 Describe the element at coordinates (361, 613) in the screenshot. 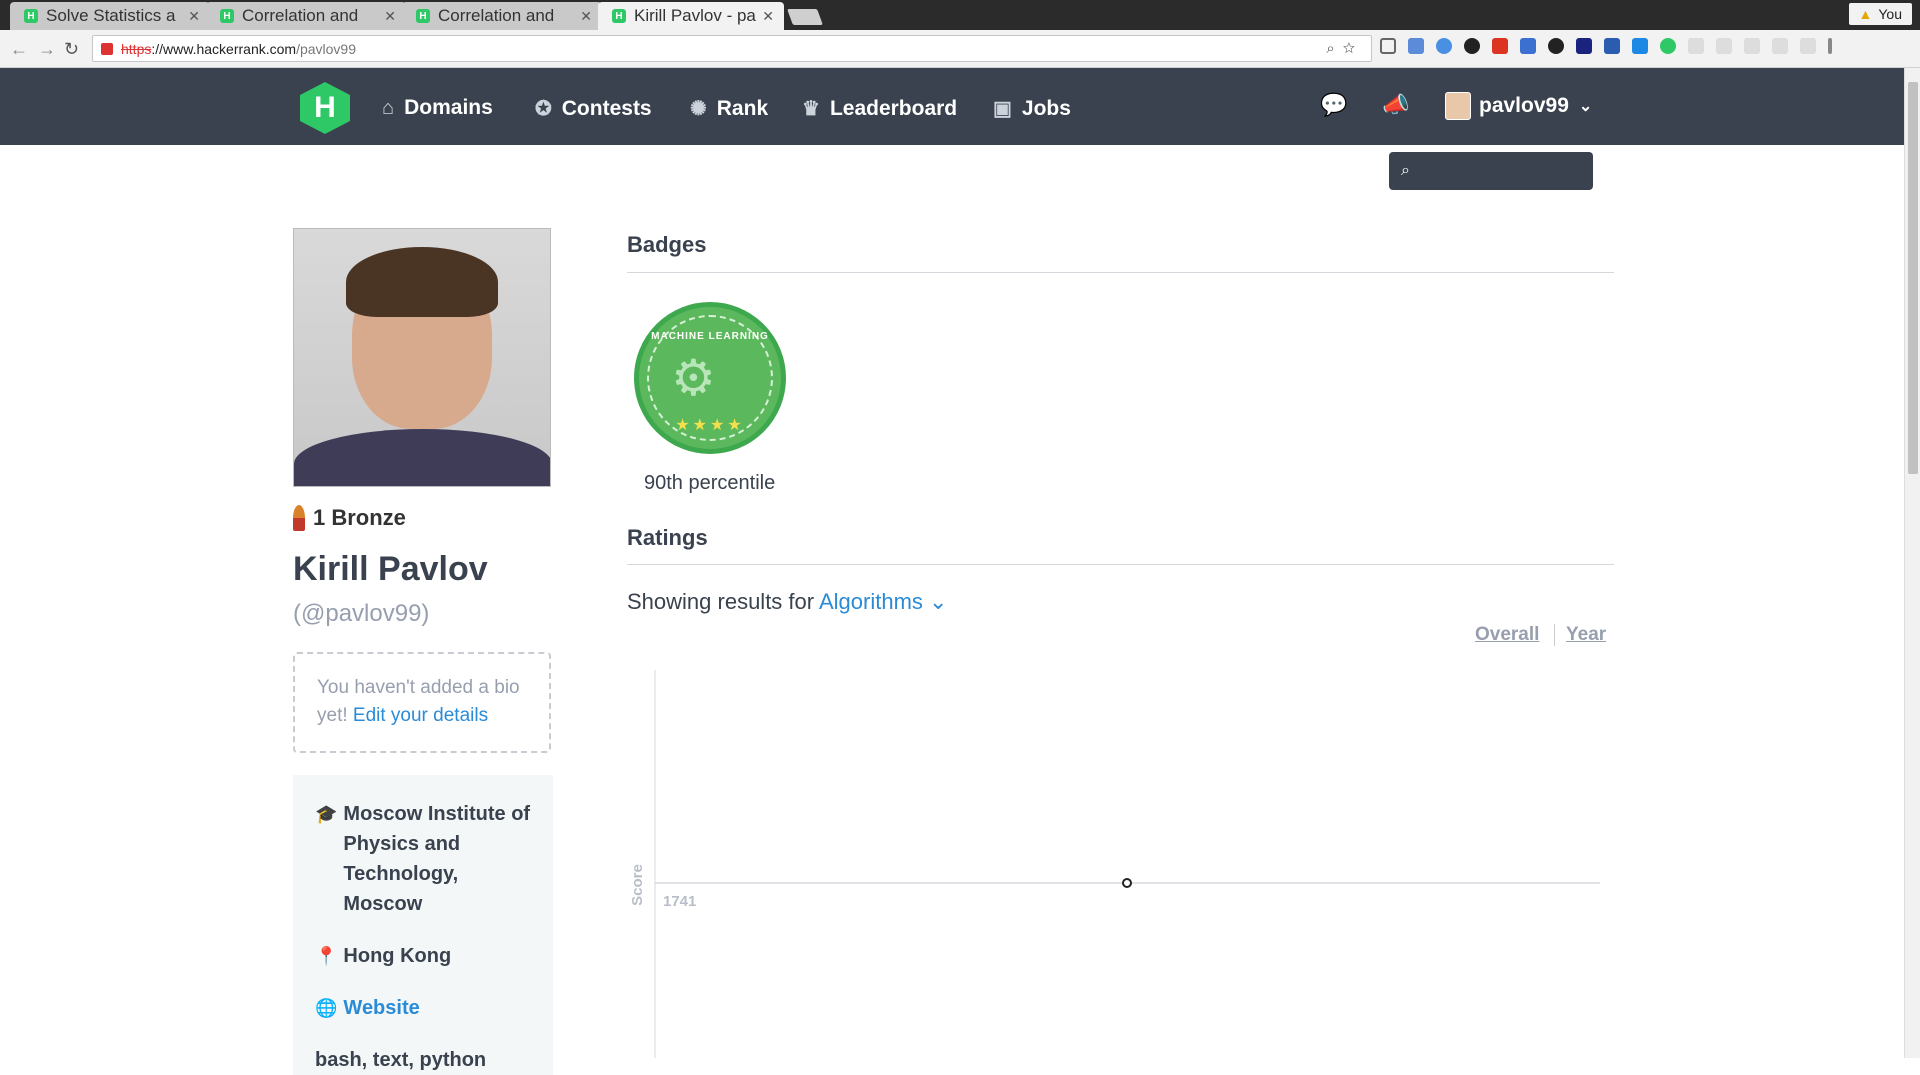

I see `profile-handle: (@pavlov99)` at that location.